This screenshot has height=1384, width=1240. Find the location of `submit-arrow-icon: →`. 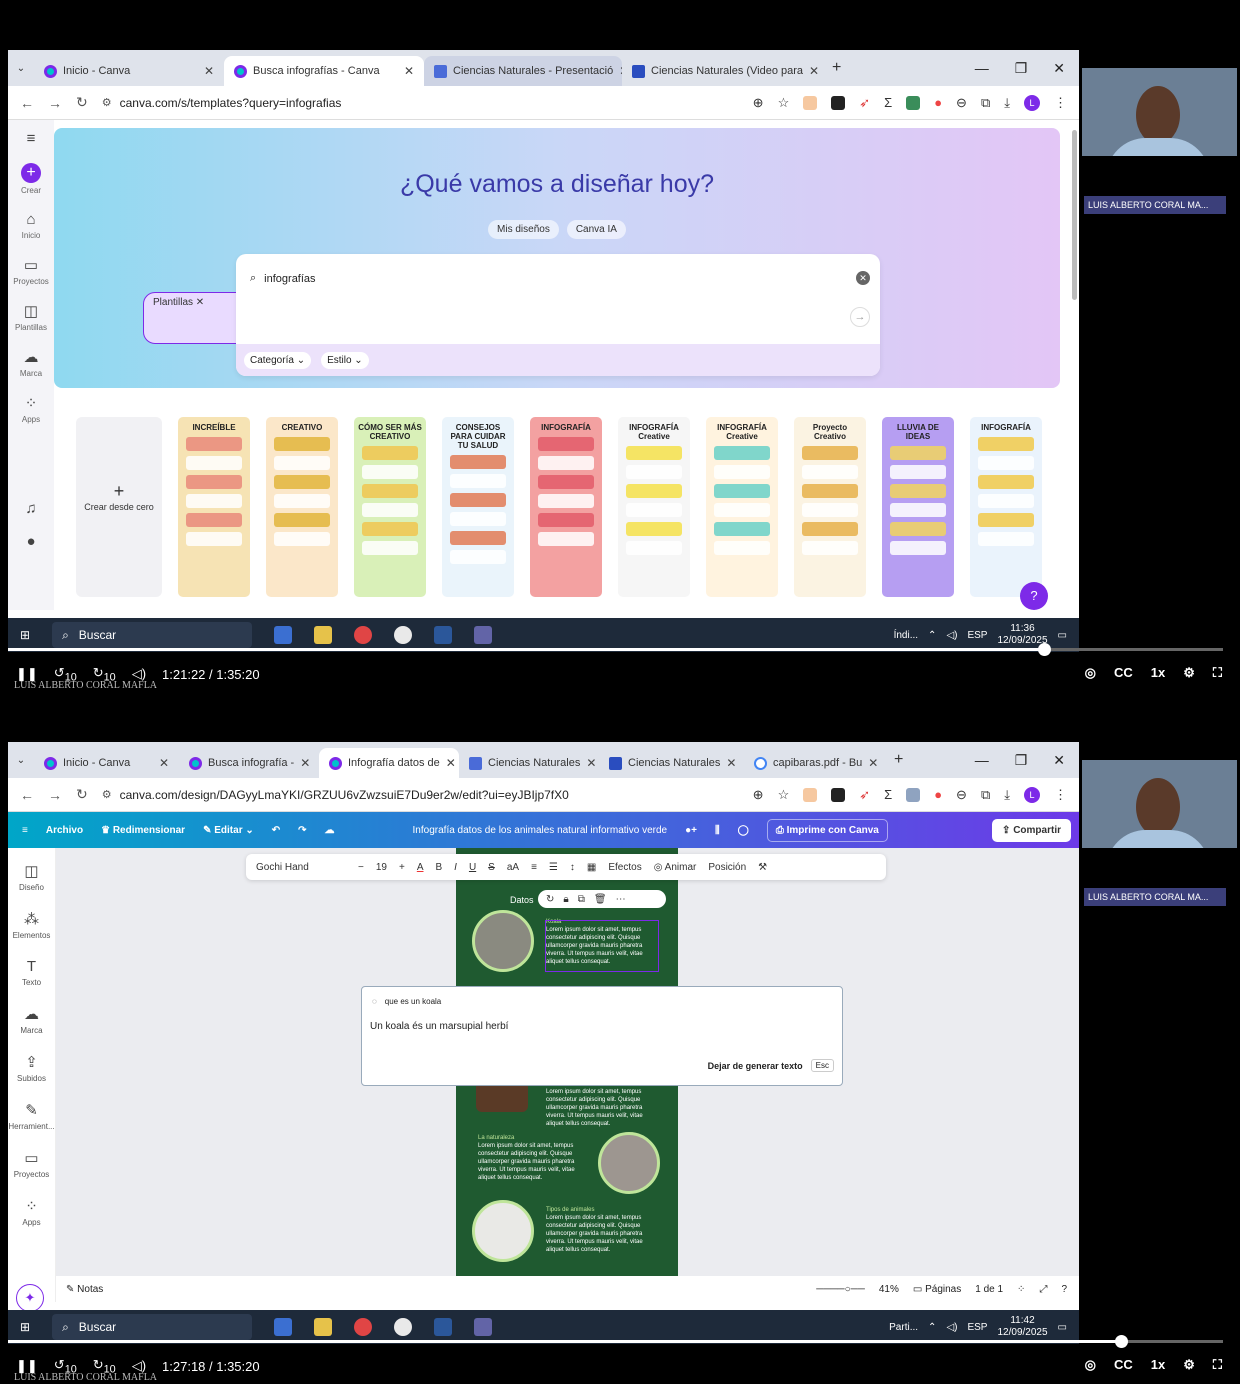

submit-arrow-icon: → is located at coordinates (860, 317).